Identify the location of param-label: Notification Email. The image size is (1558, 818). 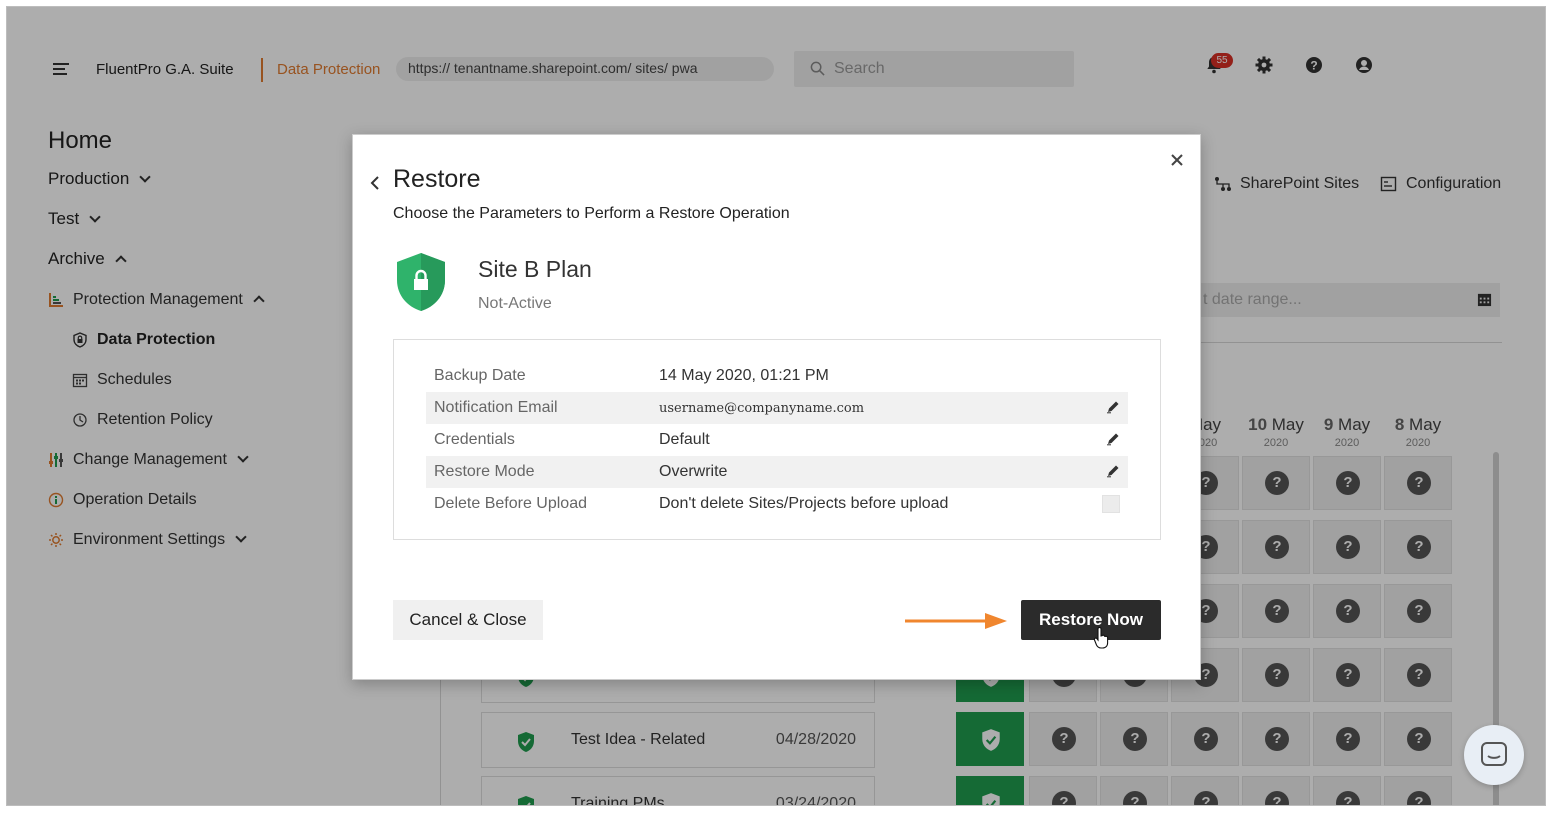
(496, 407).